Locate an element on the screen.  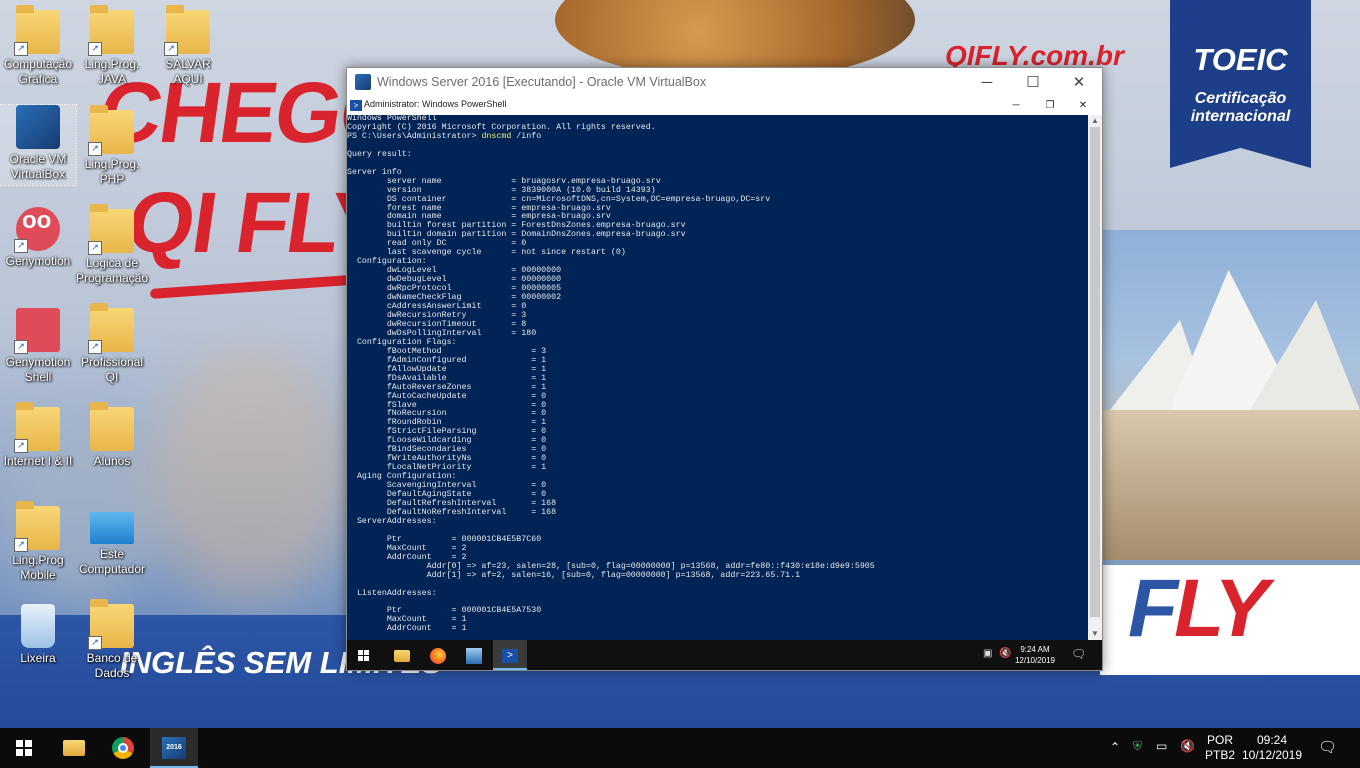
guest-clock: 9:24 AM 12/10/2019 is located at coordinates (1035, 655).